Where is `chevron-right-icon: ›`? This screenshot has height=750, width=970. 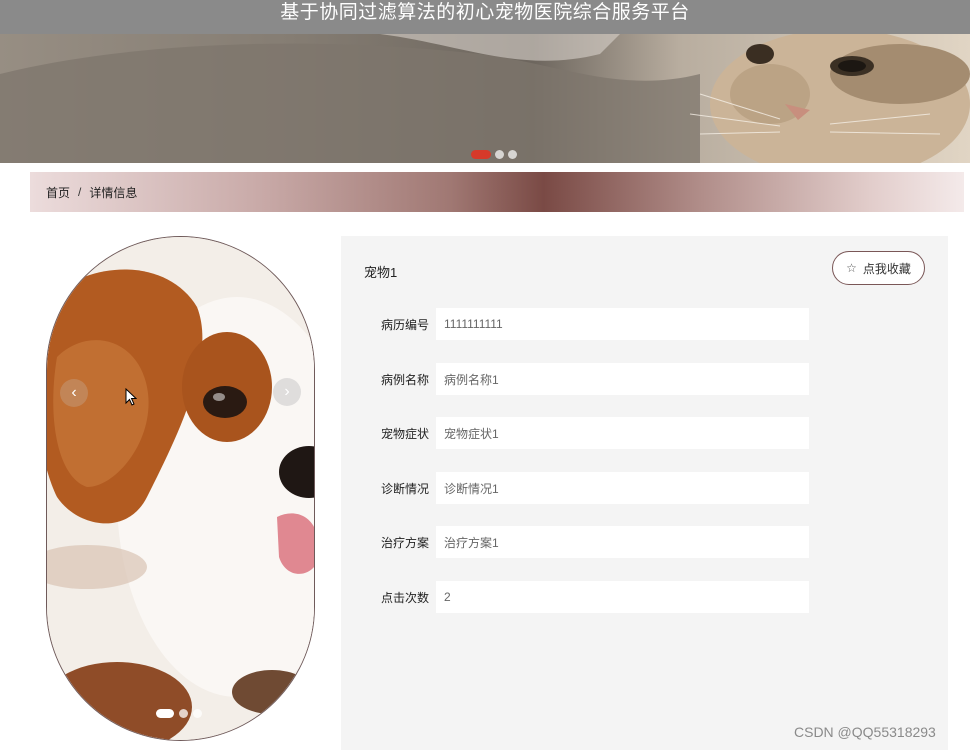
chevron-right-icon: › is located at coordinates (287, 391).